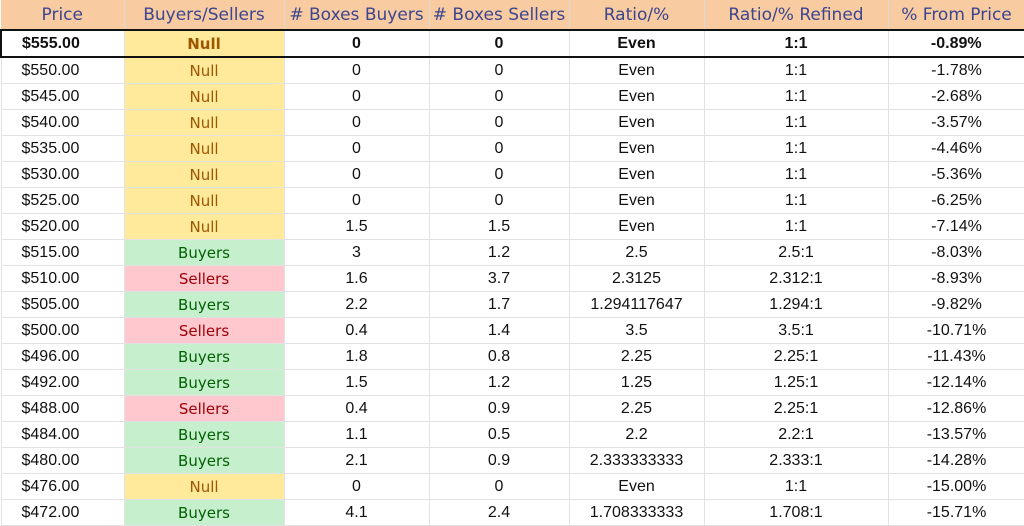 This screenshot has width=1024, height=526. What do you see at coordinates (499, 304) in the screenshot?
I see `cell-boxes-sellers: 1.7` at bounding box center [499, 304].